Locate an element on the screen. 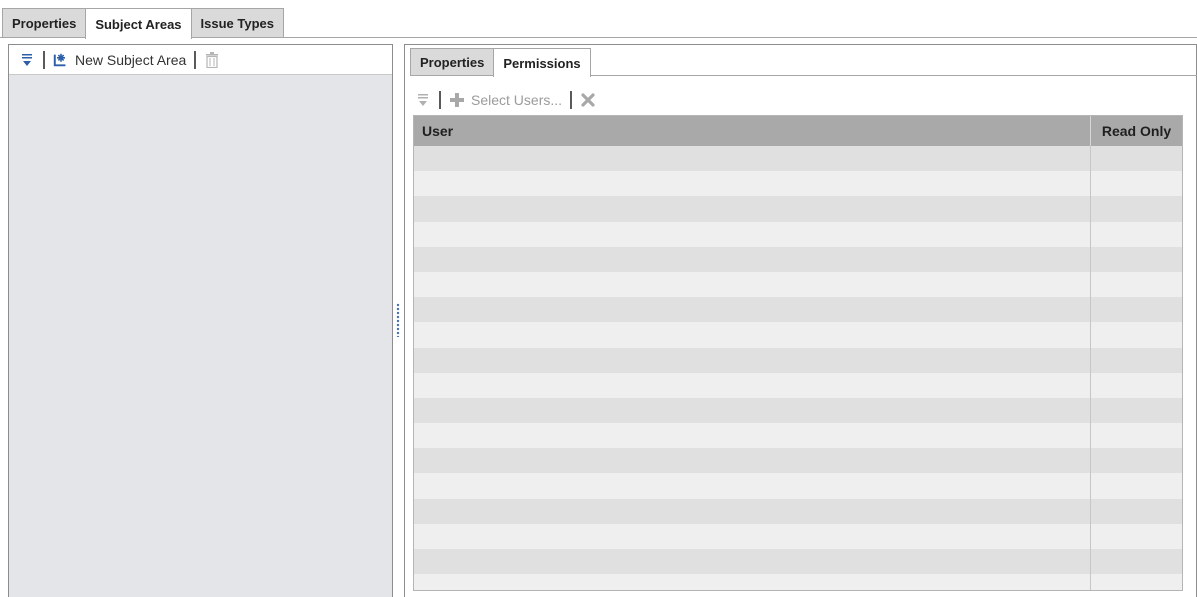  details-tab-bar: Properties Permissions is located at coordinates (500, 62).